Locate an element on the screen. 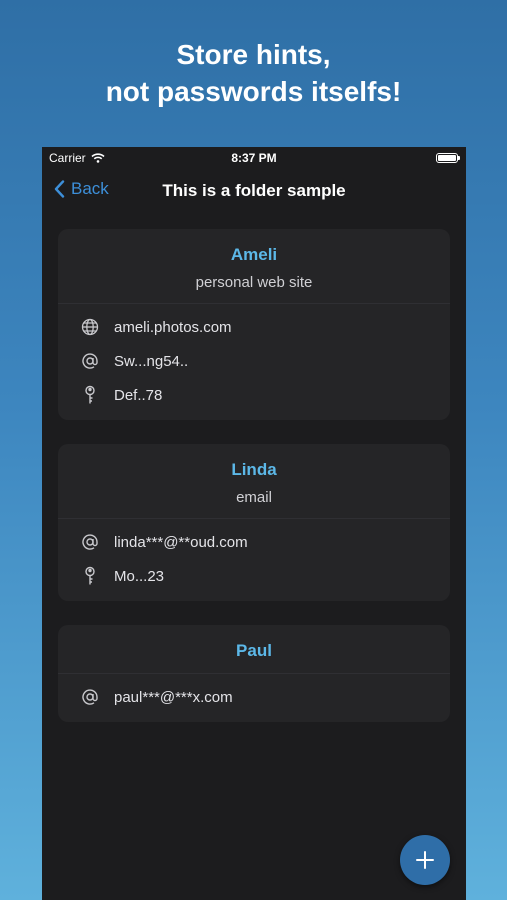  list-item: Sw...ng54.. is located at coordinates (254, 361).